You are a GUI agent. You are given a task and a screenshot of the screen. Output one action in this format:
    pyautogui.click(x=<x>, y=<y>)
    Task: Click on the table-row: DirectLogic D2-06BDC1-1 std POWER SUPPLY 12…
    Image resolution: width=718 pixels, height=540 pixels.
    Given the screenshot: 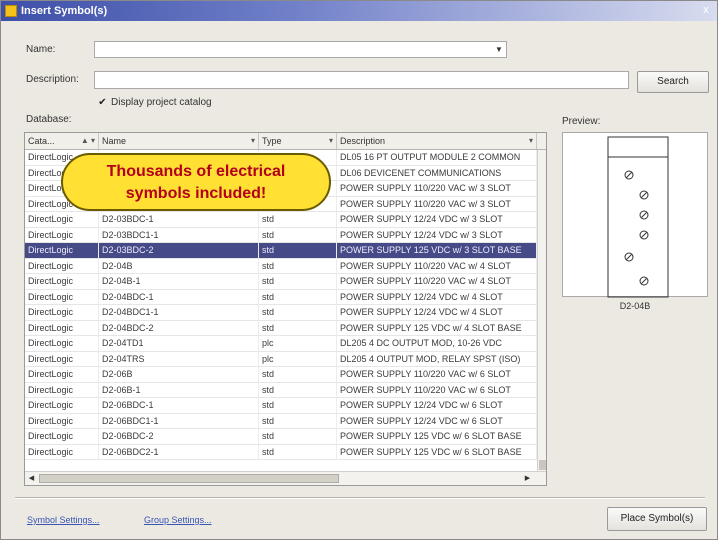 What is the action you would take?
    pyautogui.click(x=285, y=421)
    